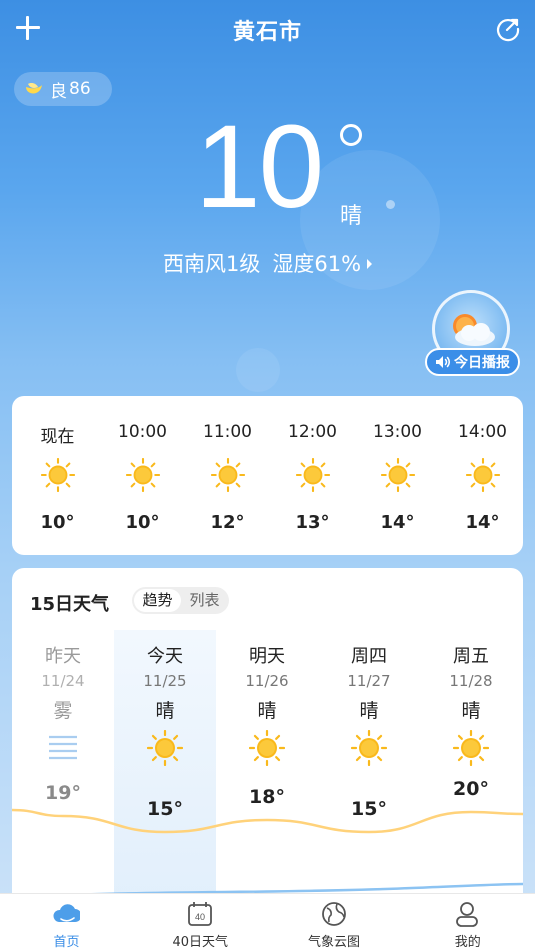  I want to click on nav-item: 气象云图, so click(334, 922).